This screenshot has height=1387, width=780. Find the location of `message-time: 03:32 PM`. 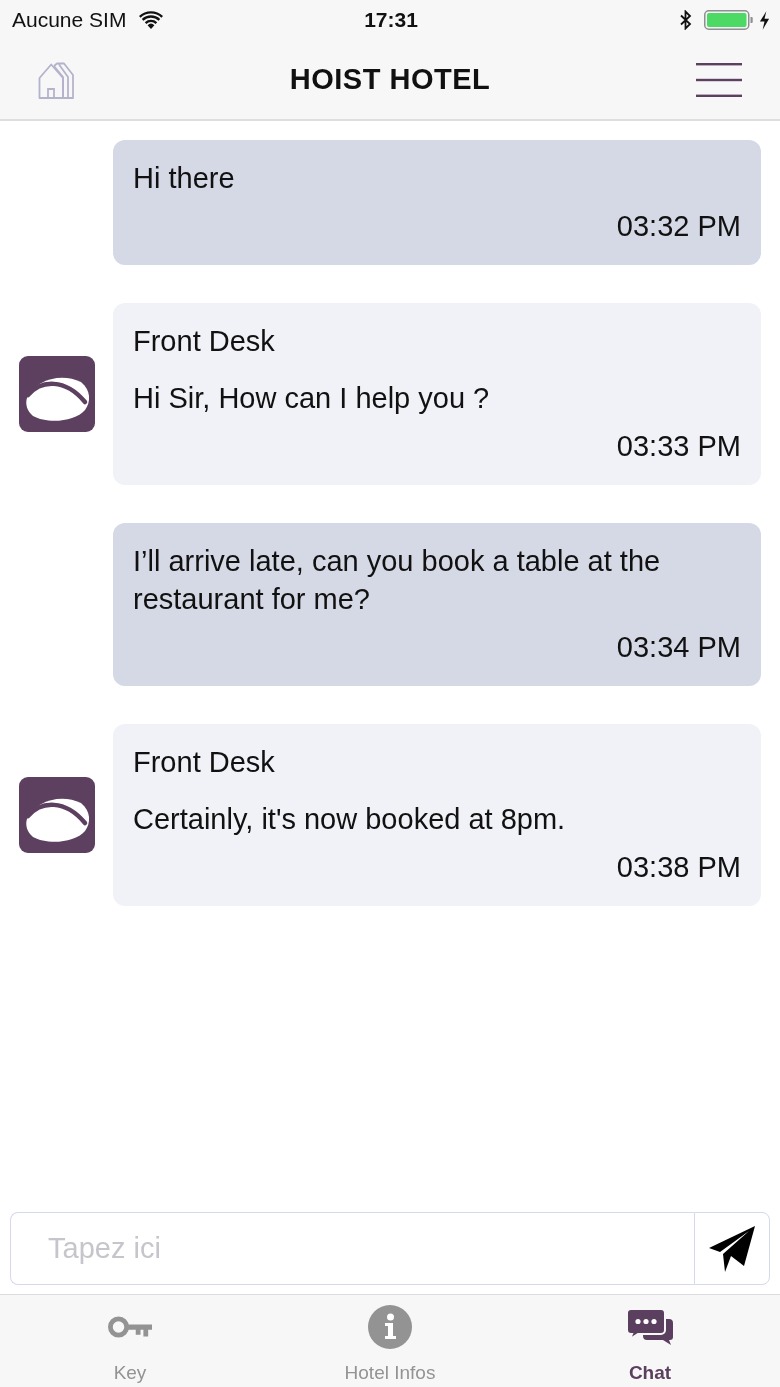

message-time: 03:32 PM is located at coordinates (678, 226).